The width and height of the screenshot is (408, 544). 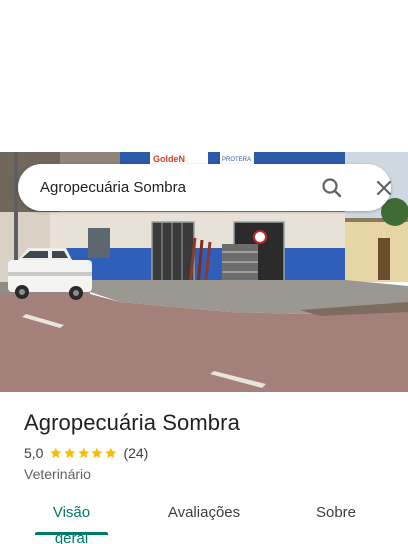 I want to click on tab-reviews: Avaliações, so click(x=204, y=522).